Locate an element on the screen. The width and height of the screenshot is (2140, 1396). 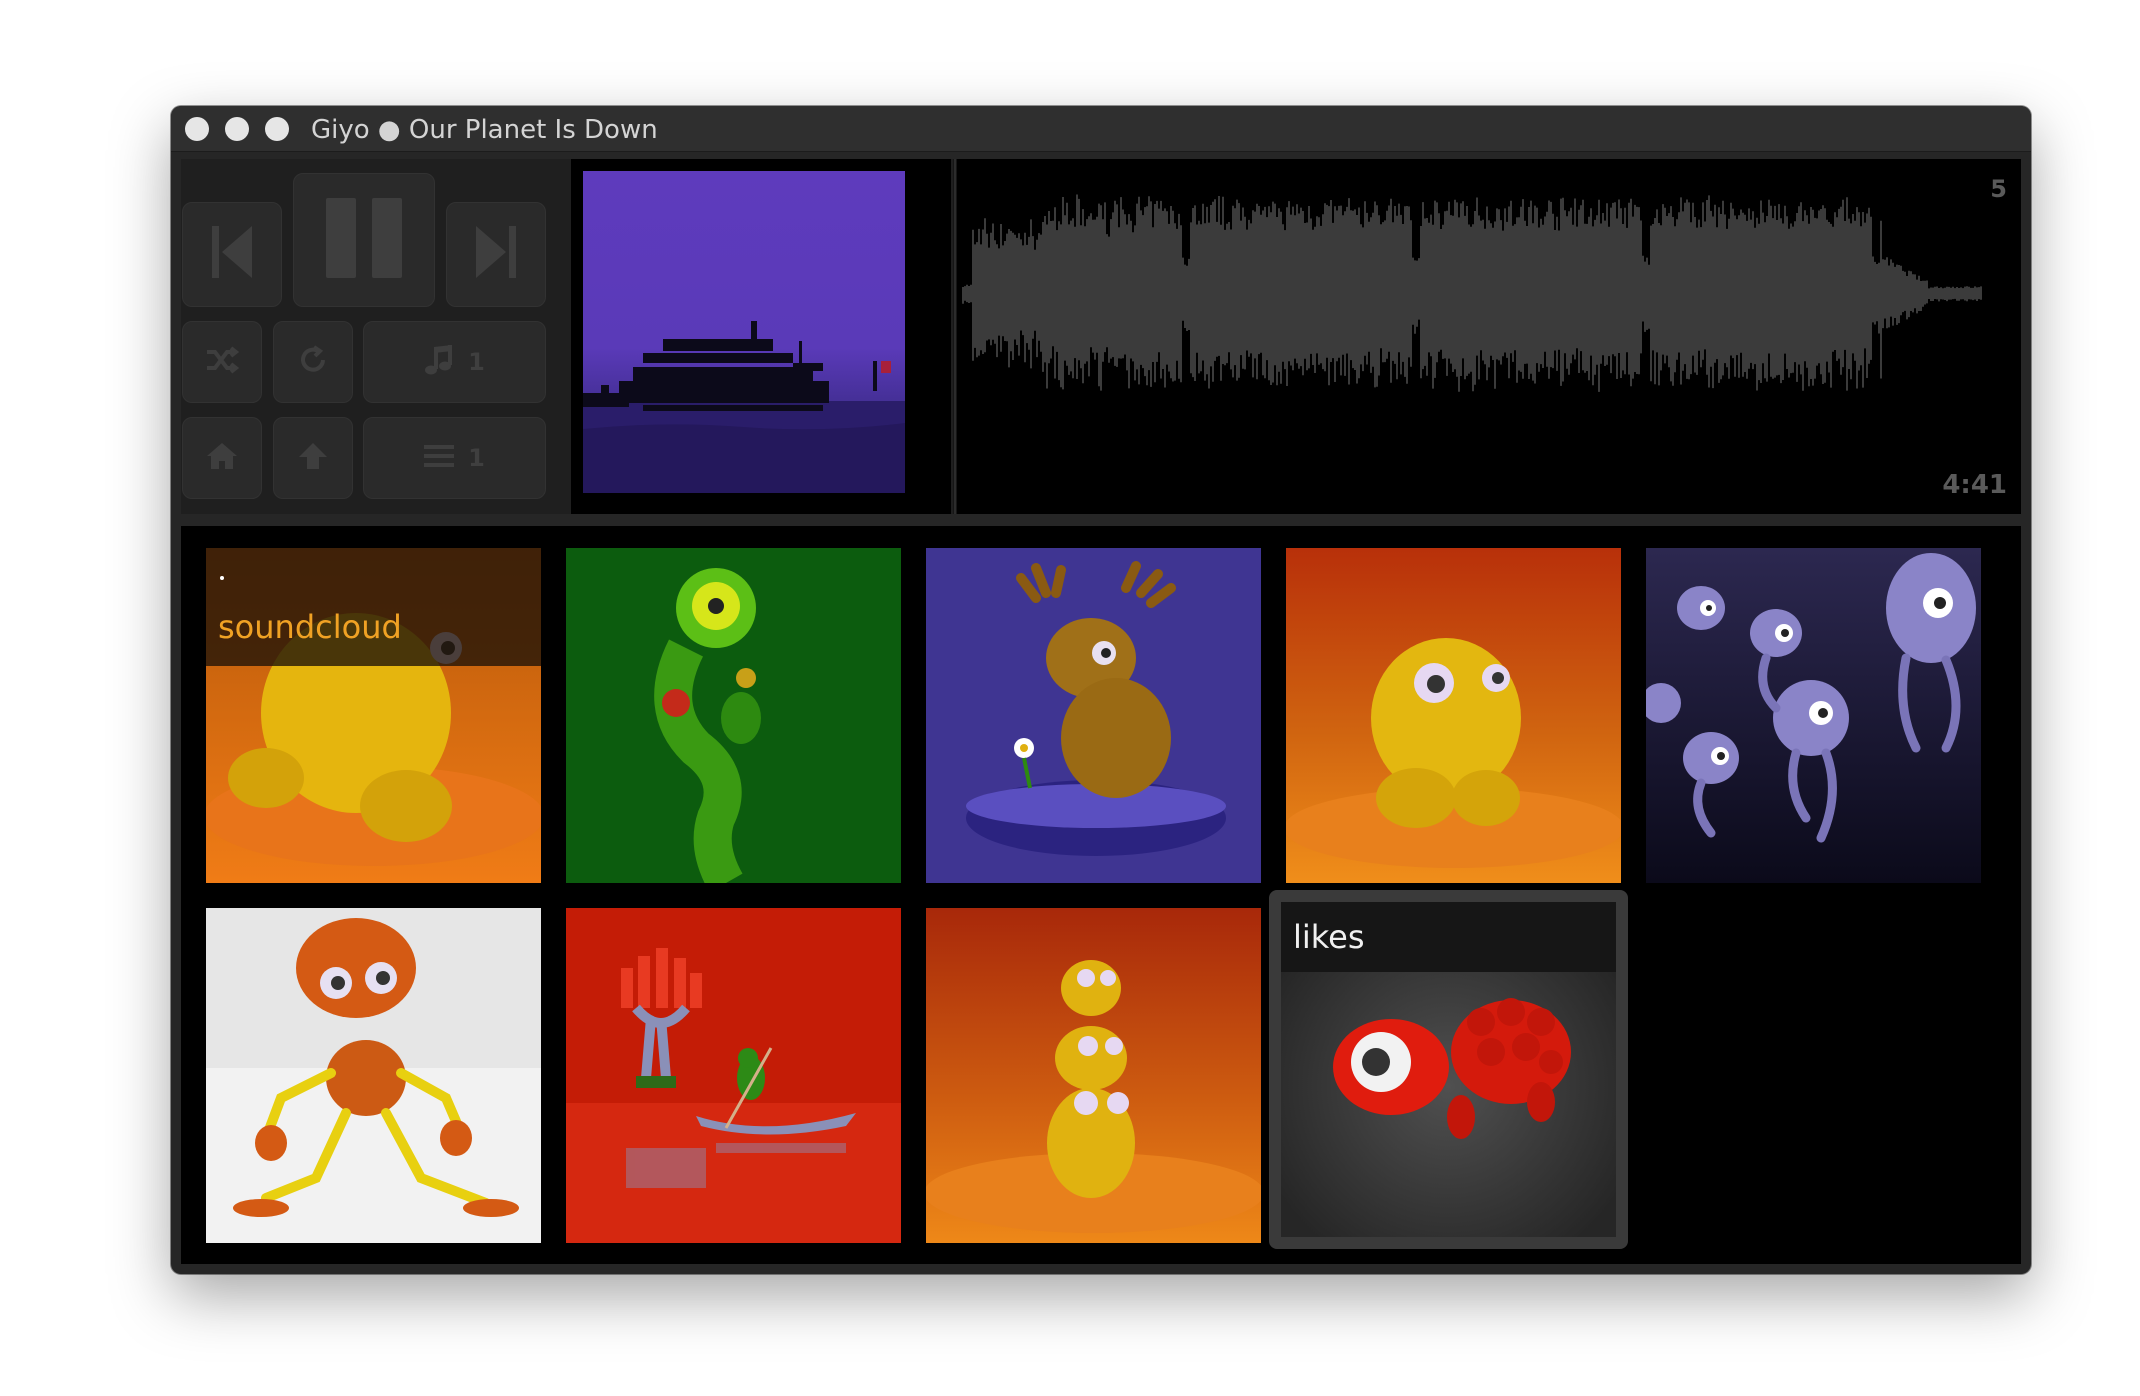
up-button is located at coordinates (313, 458).